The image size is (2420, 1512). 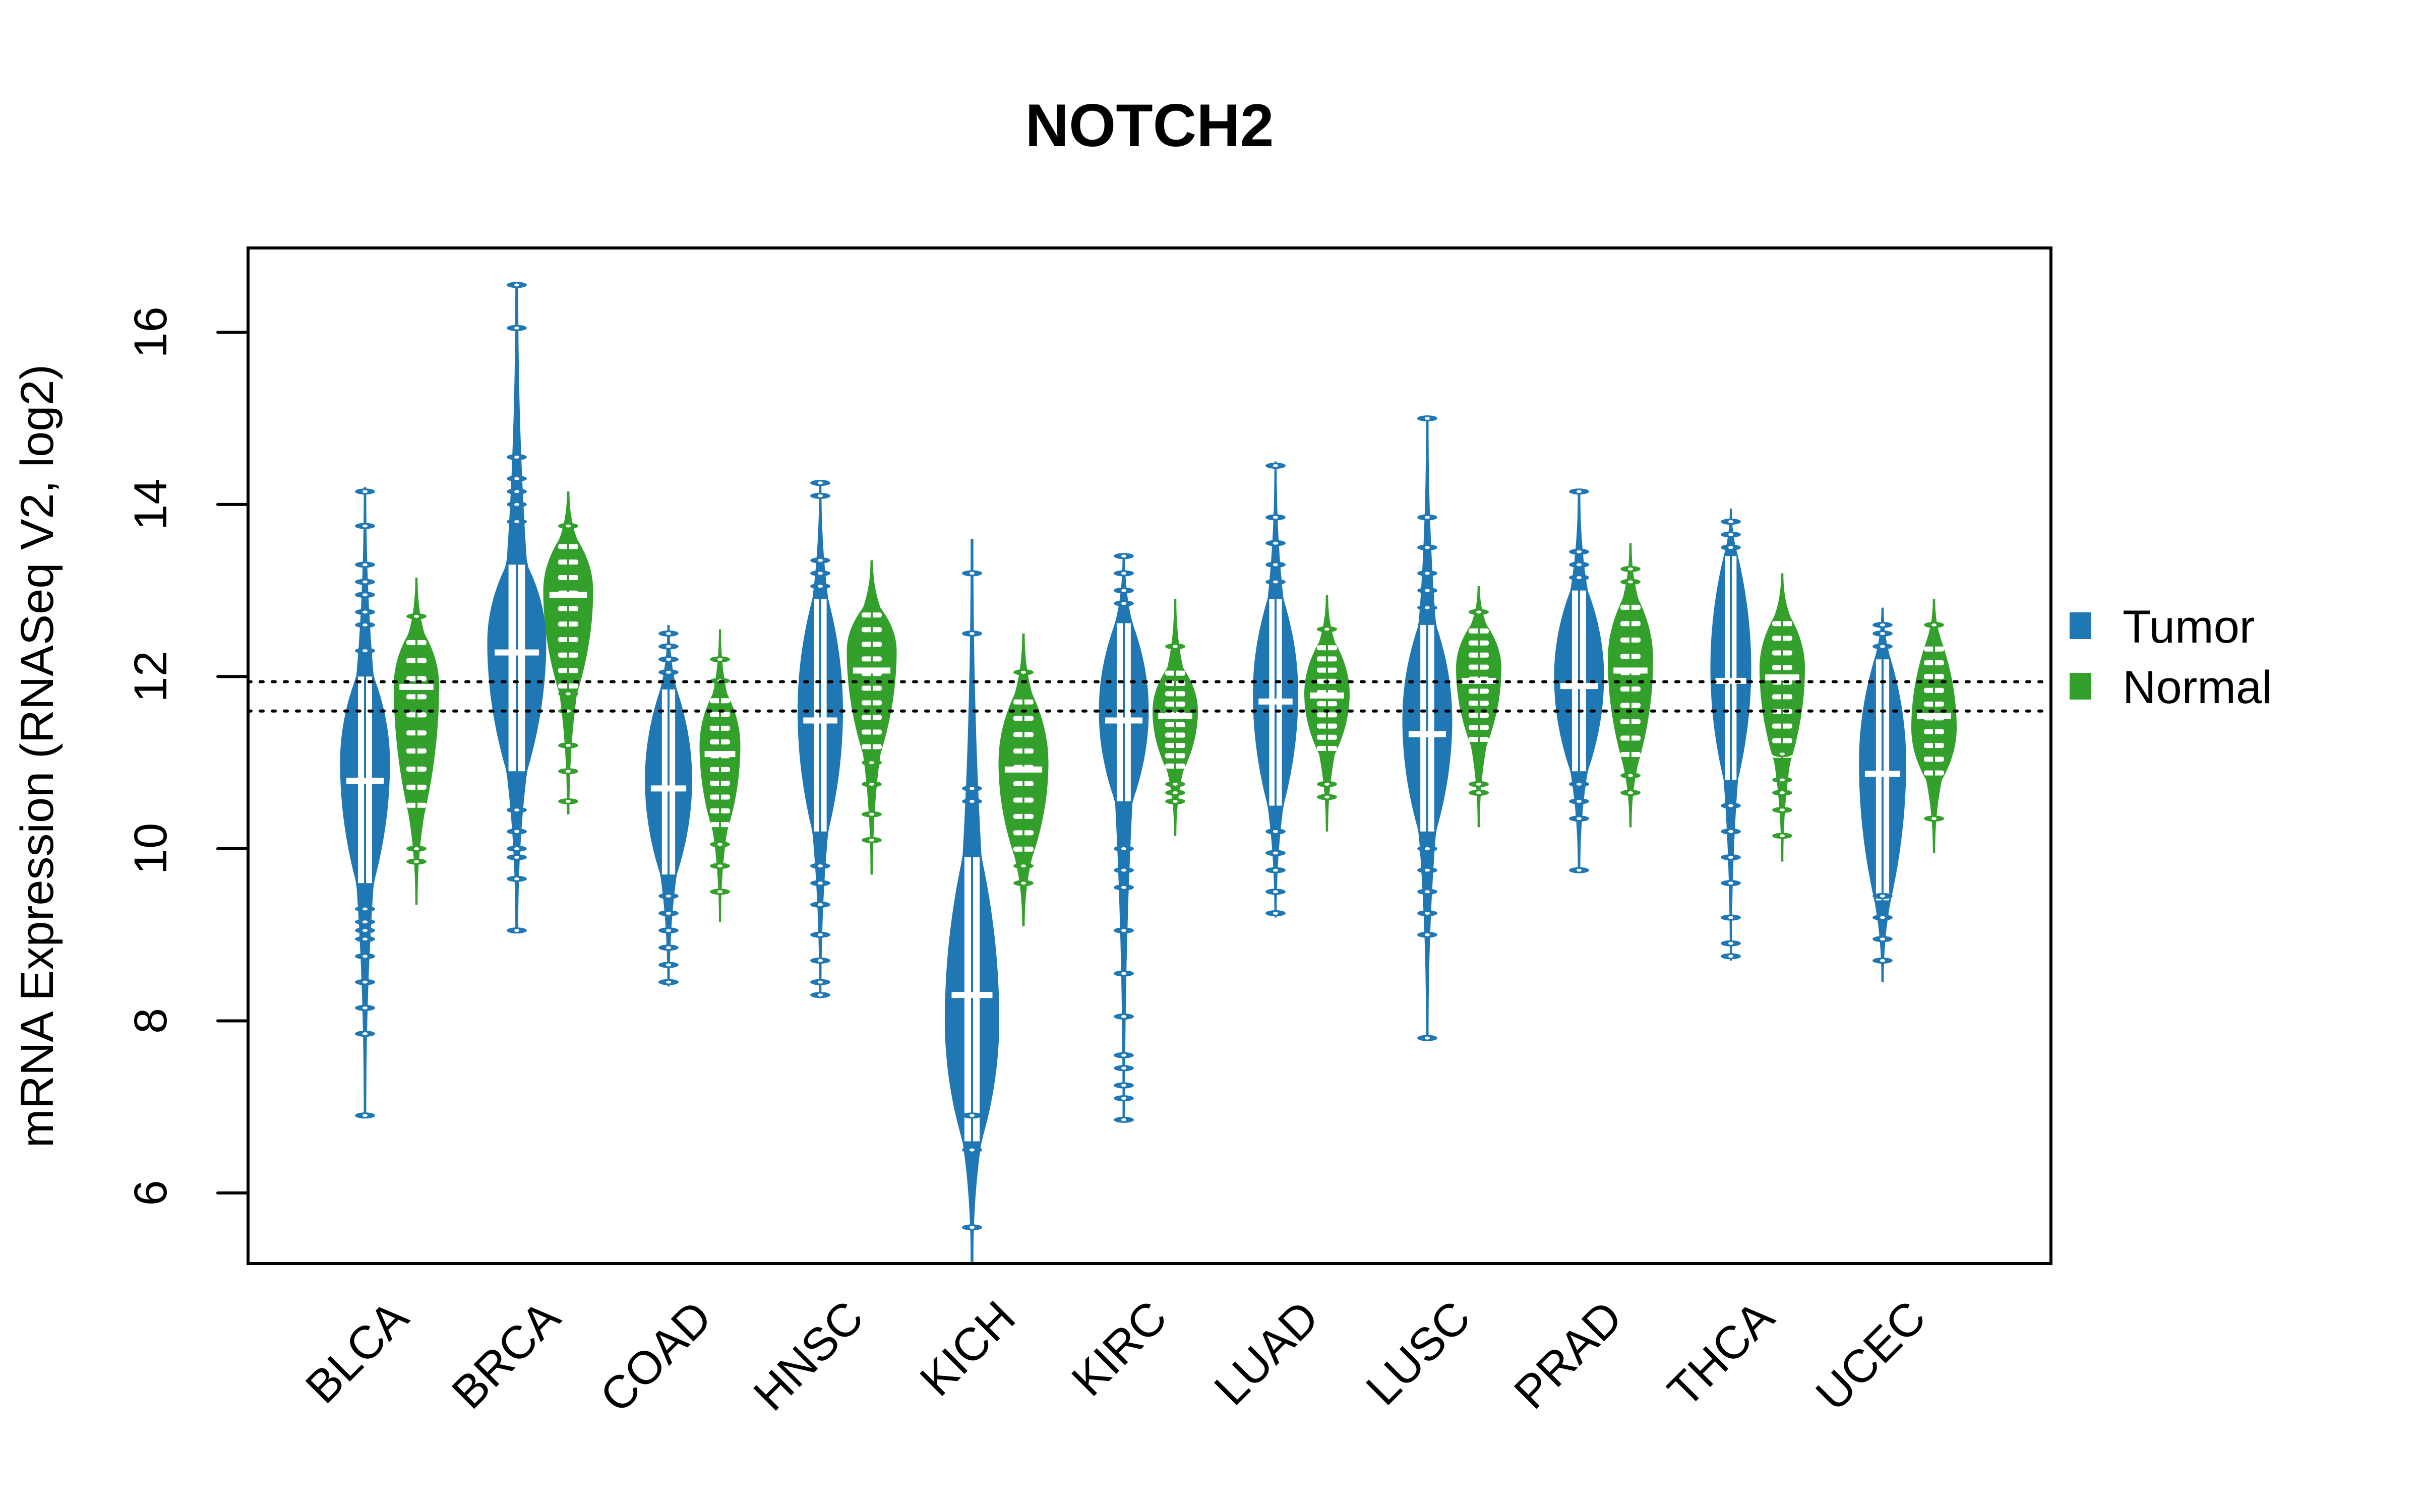 I want to click on y-tick-label: 10, so click(x=150, y=848).